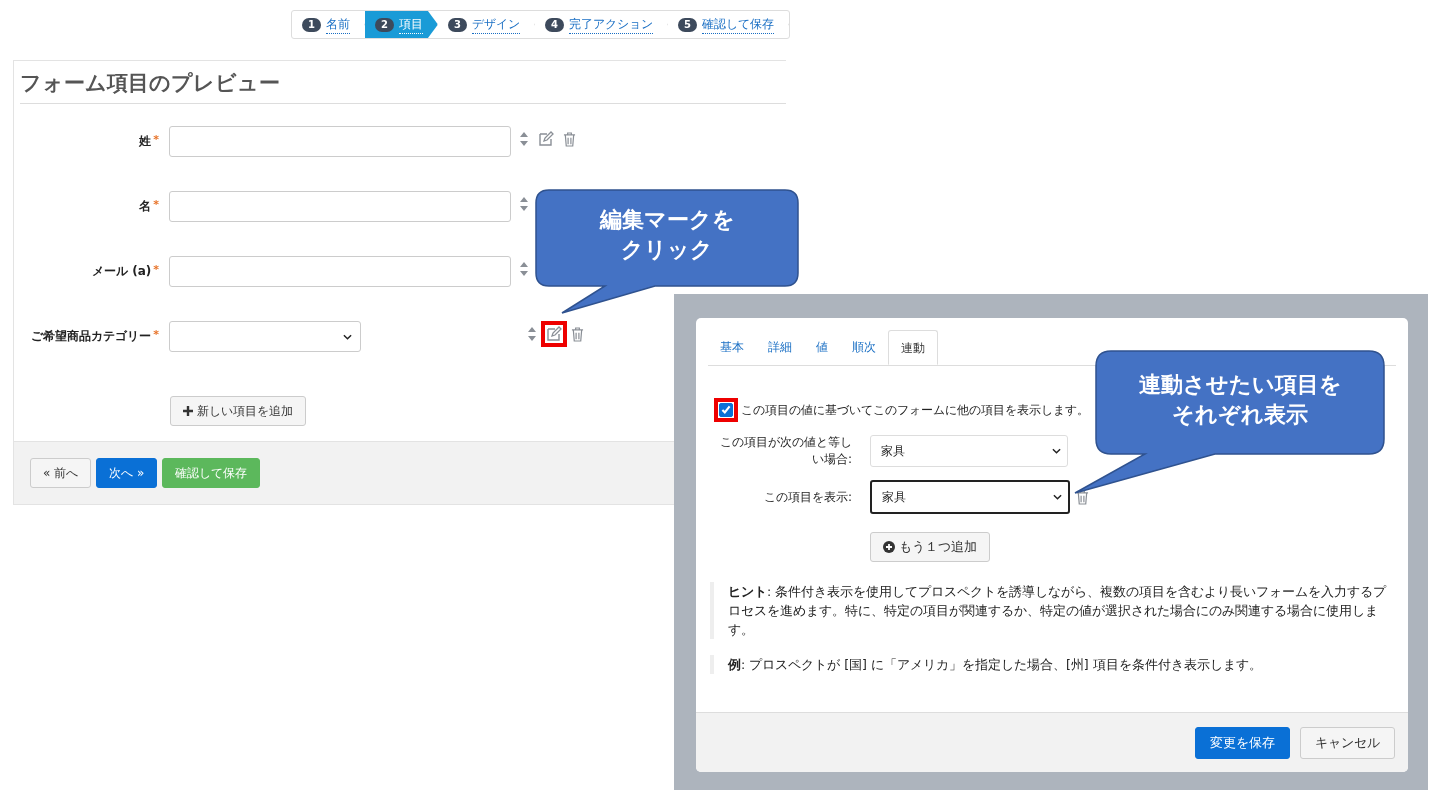 The image size is (1436, 802). What do you see at coordinates (864, 347) in the screenshot?
I see `tab: 順次` at bounding box center [864, 347].